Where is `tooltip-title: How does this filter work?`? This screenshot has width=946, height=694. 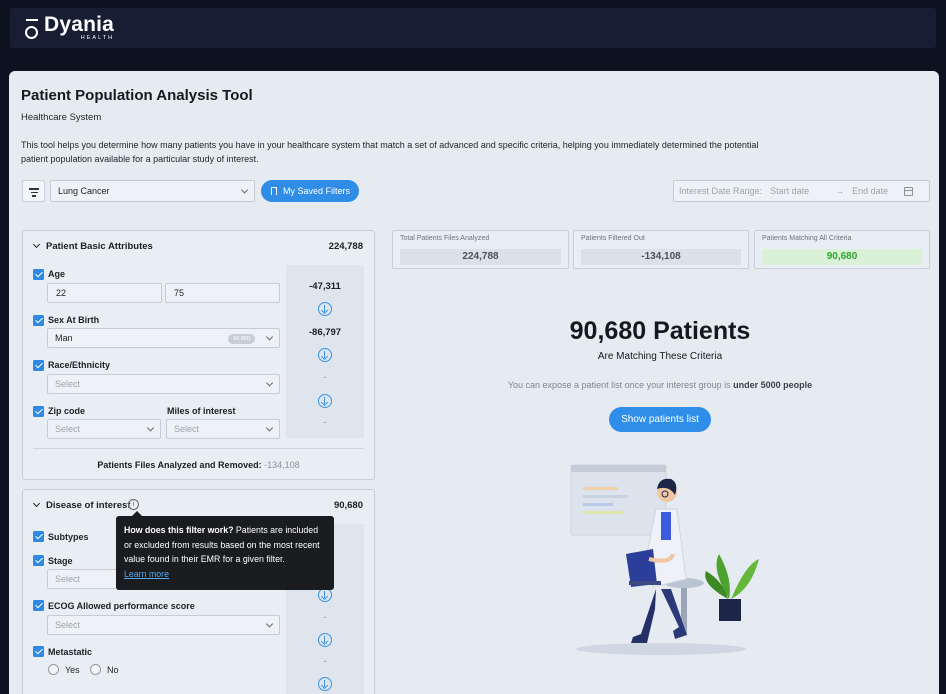
tooltip-title: How does this filter work? is located at coordinates (179, 530).